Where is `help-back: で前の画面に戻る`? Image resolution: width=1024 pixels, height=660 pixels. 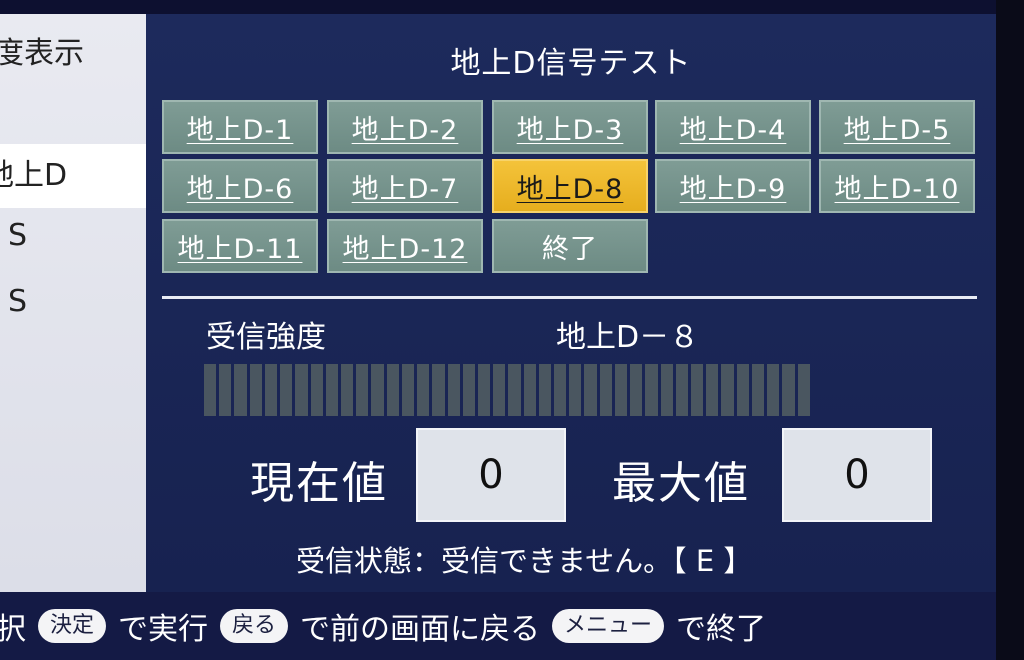 help-back: で前の画面に戻る is located at coordinates (420, 629).